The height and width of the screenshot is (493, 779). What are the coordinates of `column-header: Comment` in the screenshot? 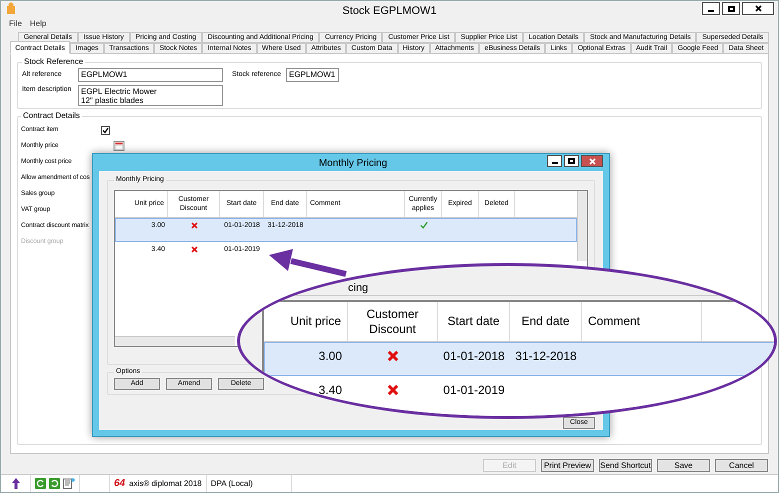 It's located at (642, 321).